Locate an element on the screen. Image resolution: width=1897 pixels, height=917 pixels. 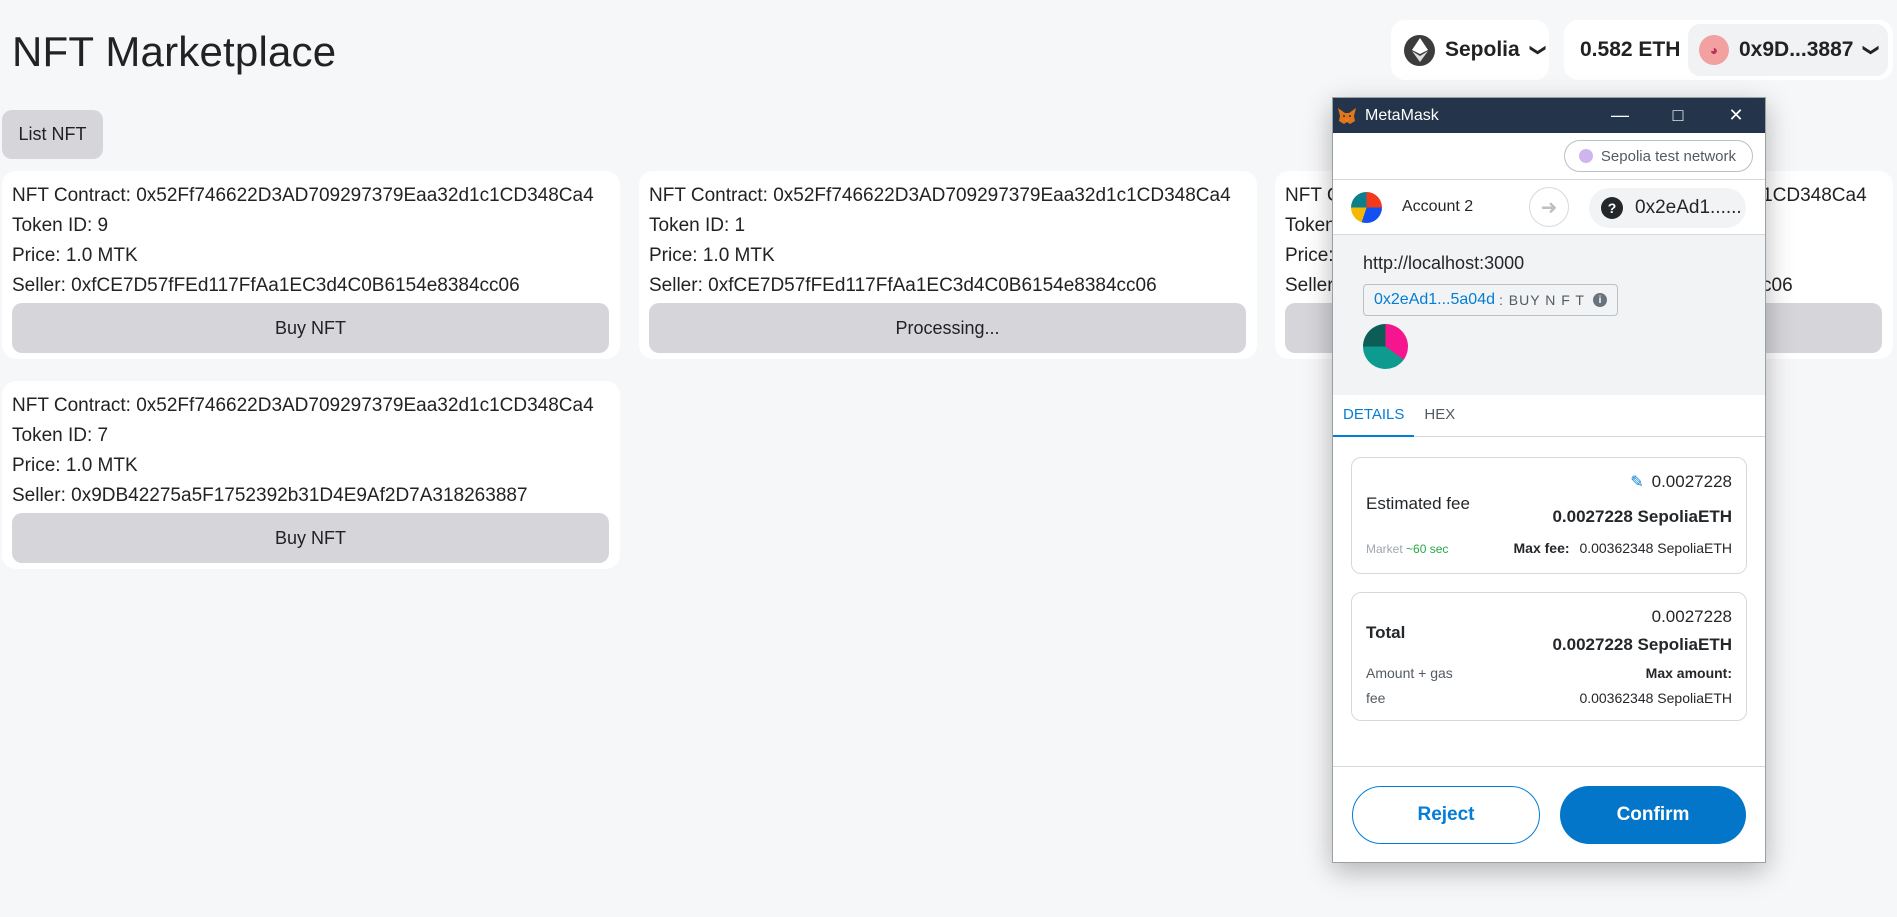
max-amount-value: 0.00362348 SepoliaETH is located at coordinates (1655, 698).